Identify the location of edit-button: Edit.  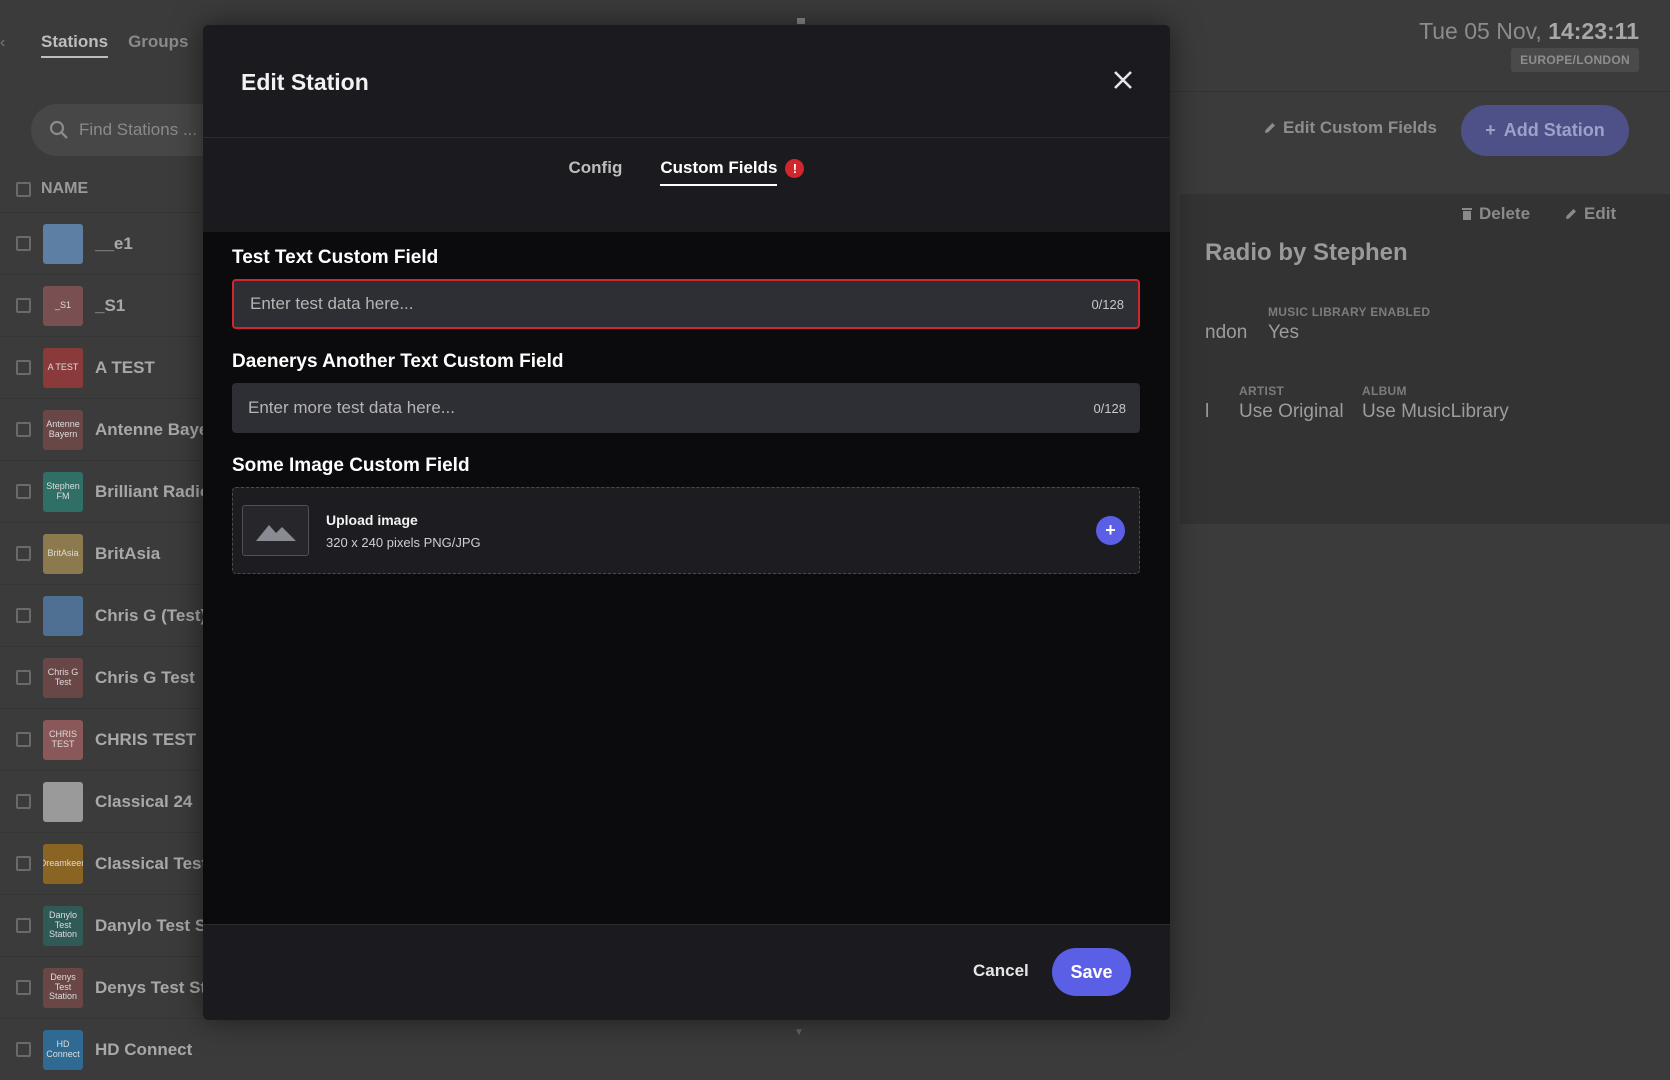
(1590, 214).